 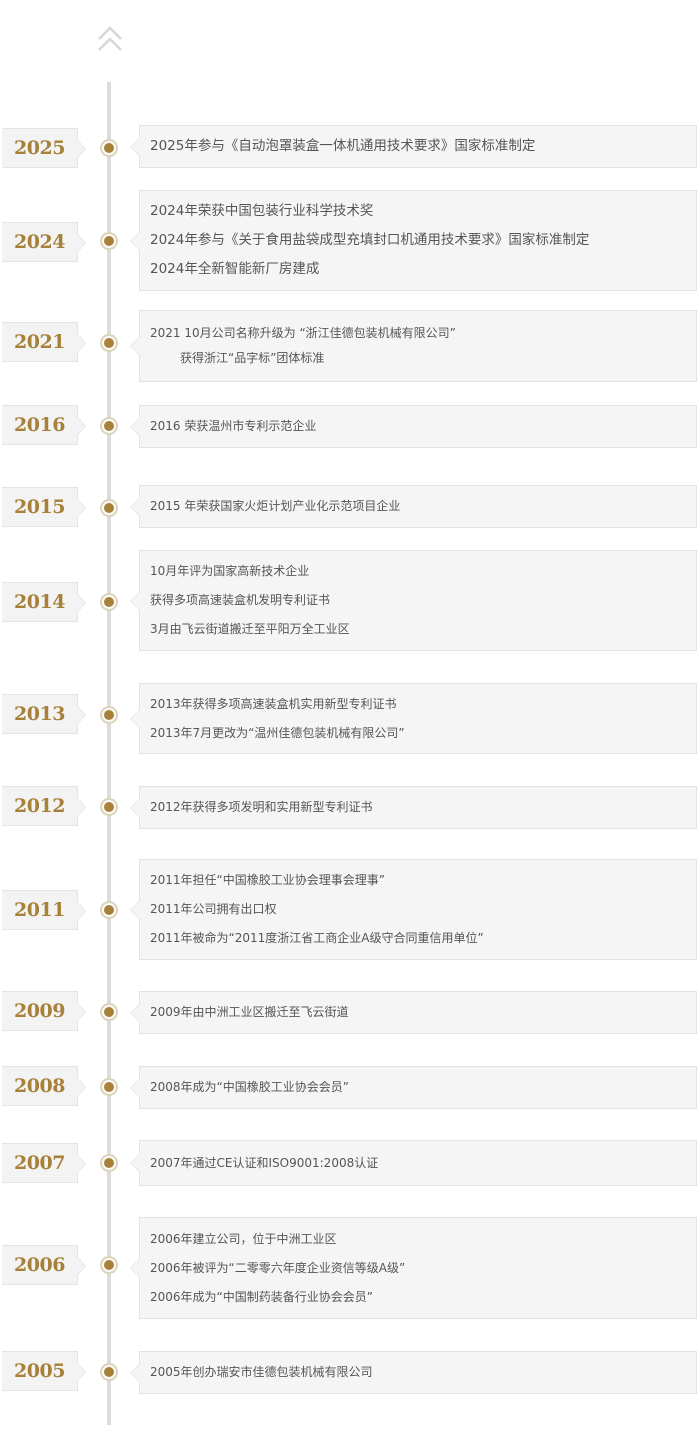 What do you see at coordinates (44, 148) in the screenshot?
I see `year-tab: 2025` at bounding box center [44, 148].